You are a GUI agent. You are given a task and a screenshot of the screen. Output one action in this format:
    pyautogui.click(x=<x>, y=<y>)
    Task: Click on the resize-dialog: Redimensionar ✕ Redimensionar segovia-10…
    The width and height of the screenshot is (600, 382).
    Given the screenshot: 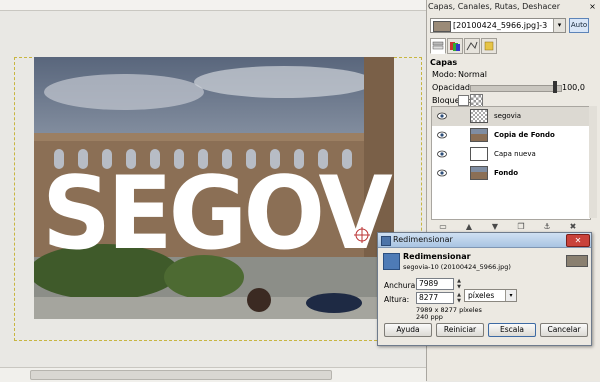 What is the action you would take?
    pyautogui.click(x=484, y=289)
    